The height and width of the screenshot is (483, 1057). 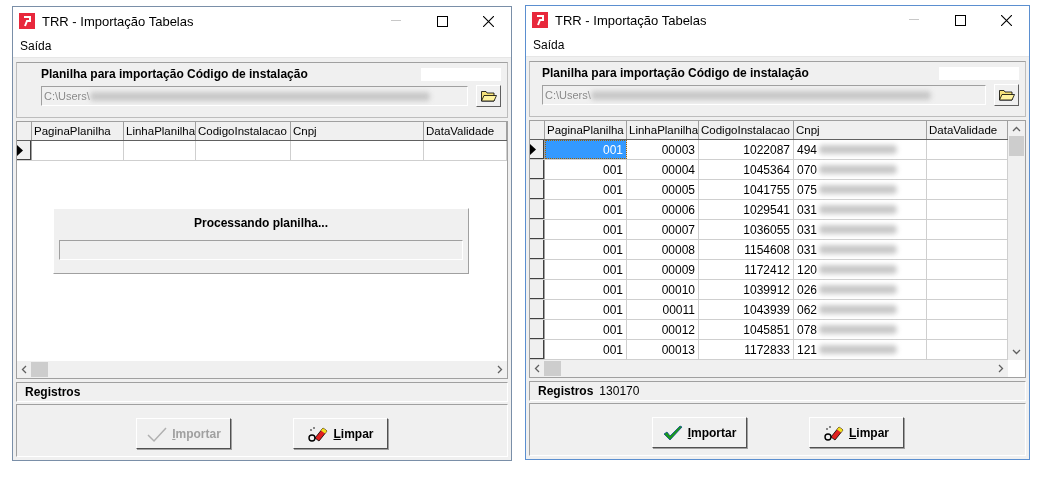 What do you see at coordinates (663, 229) in the screenshot?
I see `table-cell: 00007` at bounding box center [663, 229].